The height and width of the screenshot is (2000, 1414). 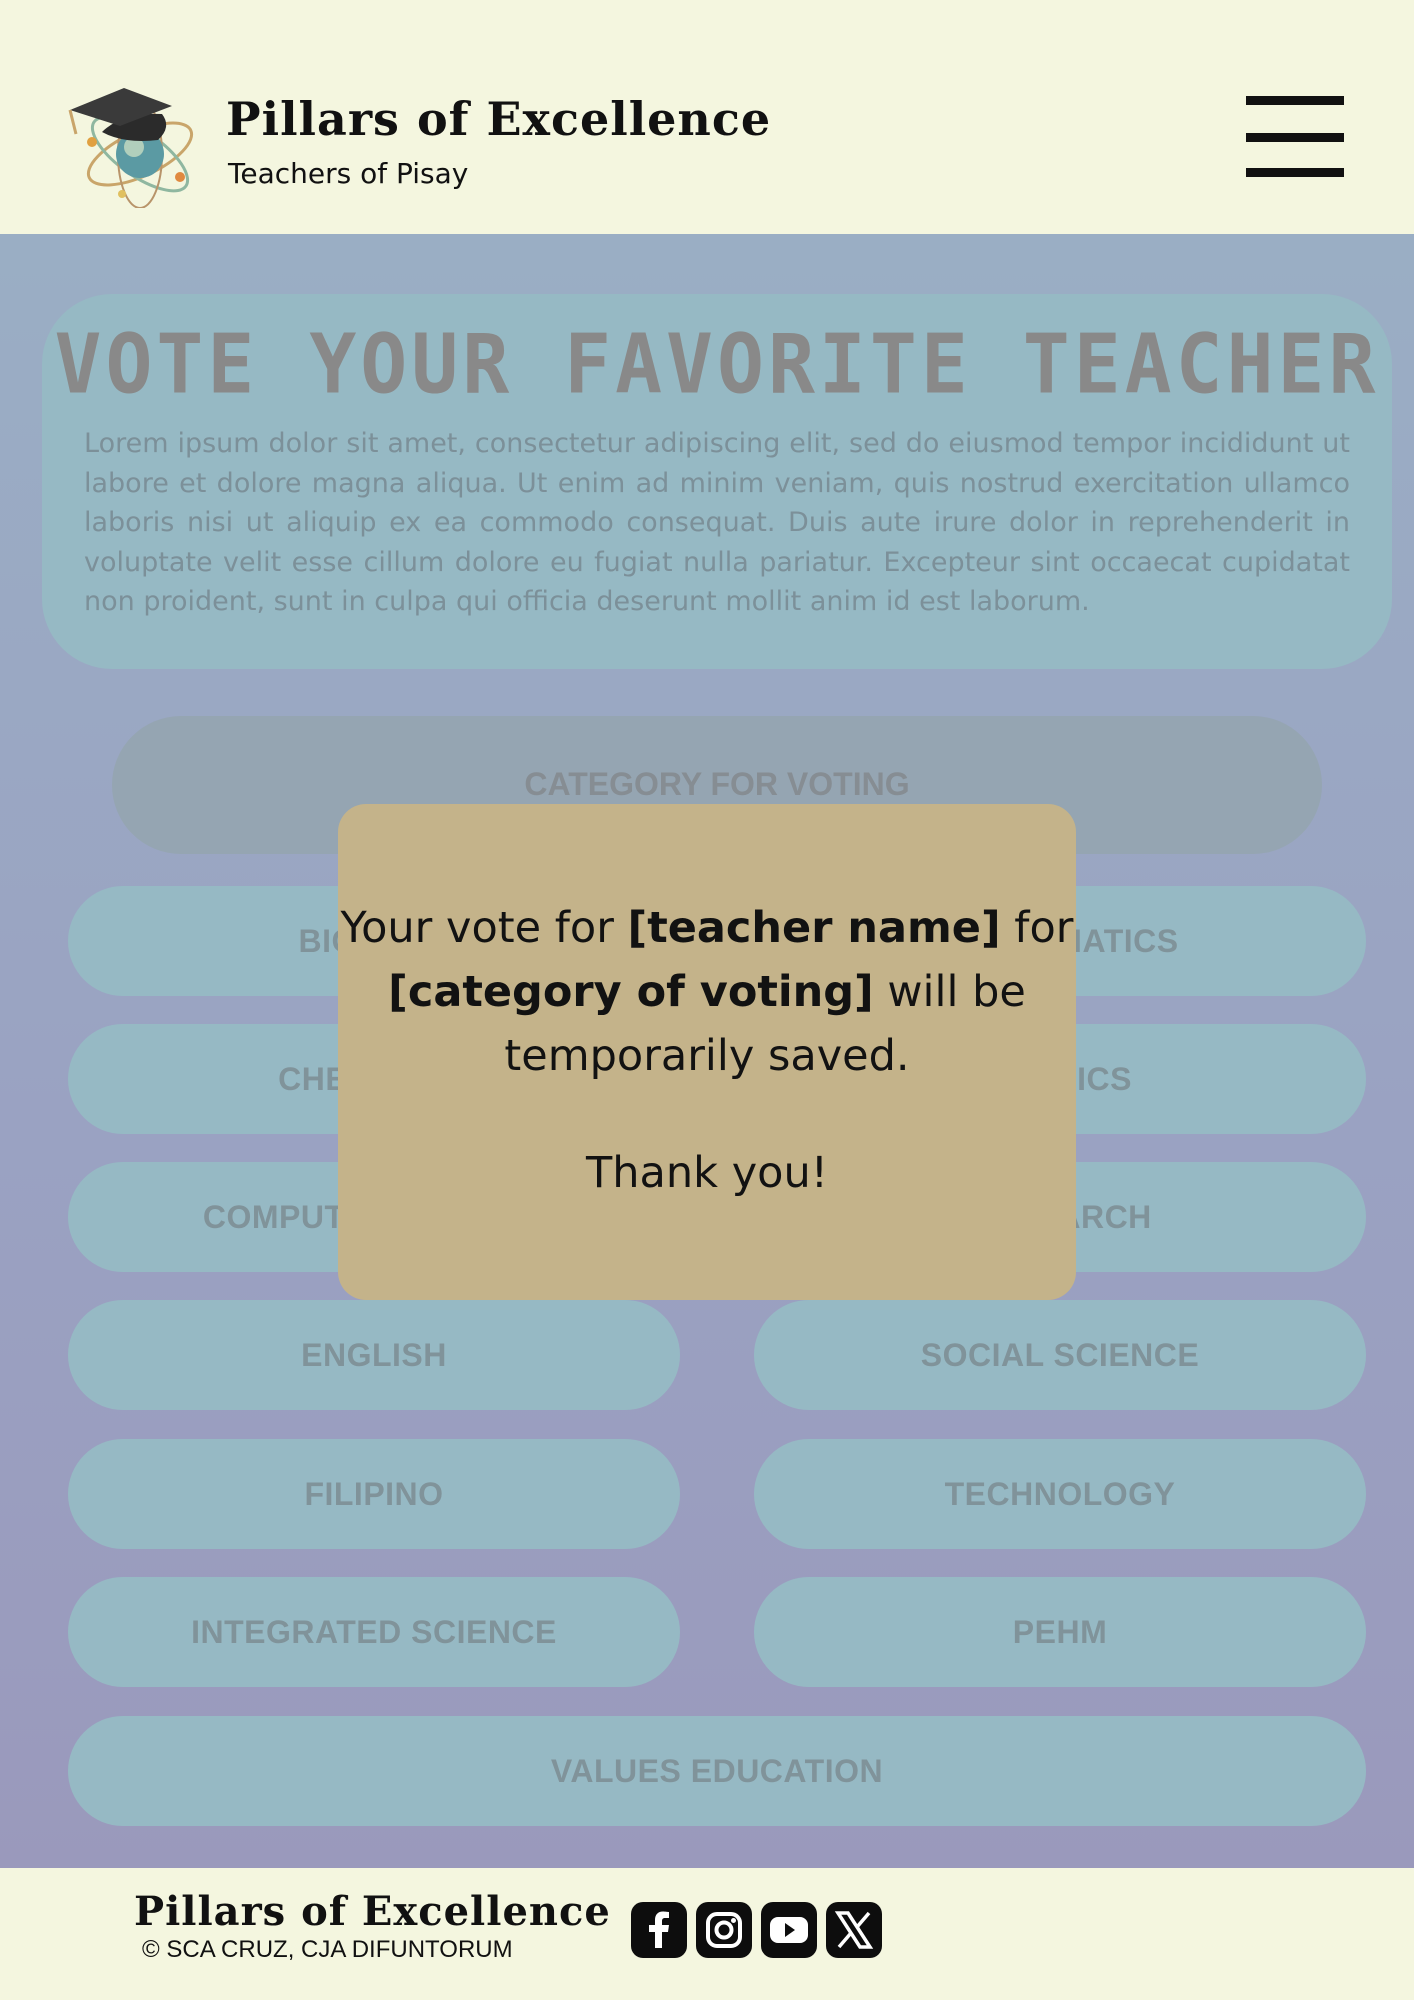 What do you see at coordinates (717, 365) in the screenshot?
I see `page-title: VOTE YOUR FAVORITE TEACHER` at bounding box center [717, 365].